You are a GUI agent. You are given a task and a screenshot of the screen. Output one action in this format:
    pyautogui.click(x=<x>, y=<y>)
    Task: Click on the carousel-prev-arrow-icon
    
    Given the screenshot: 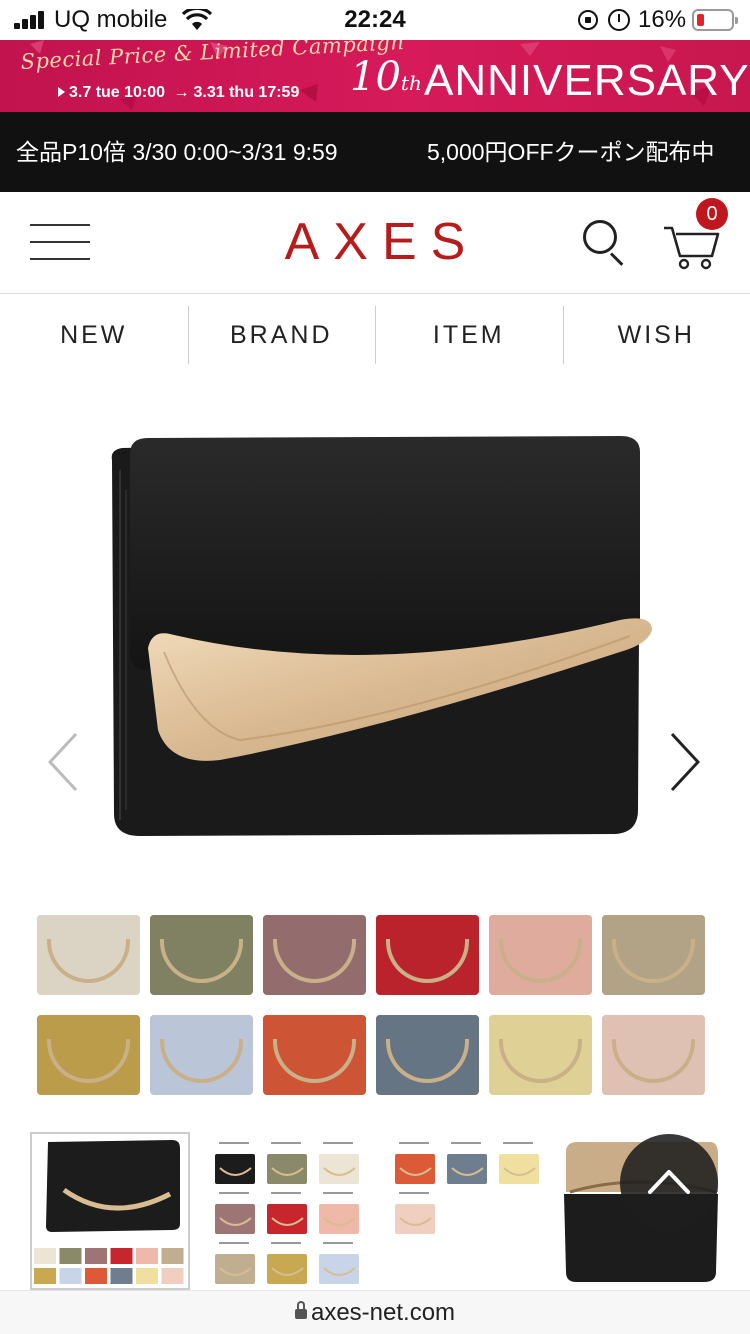 What is the action you would take?
    pyautogui.click(x=63, y=762)
    